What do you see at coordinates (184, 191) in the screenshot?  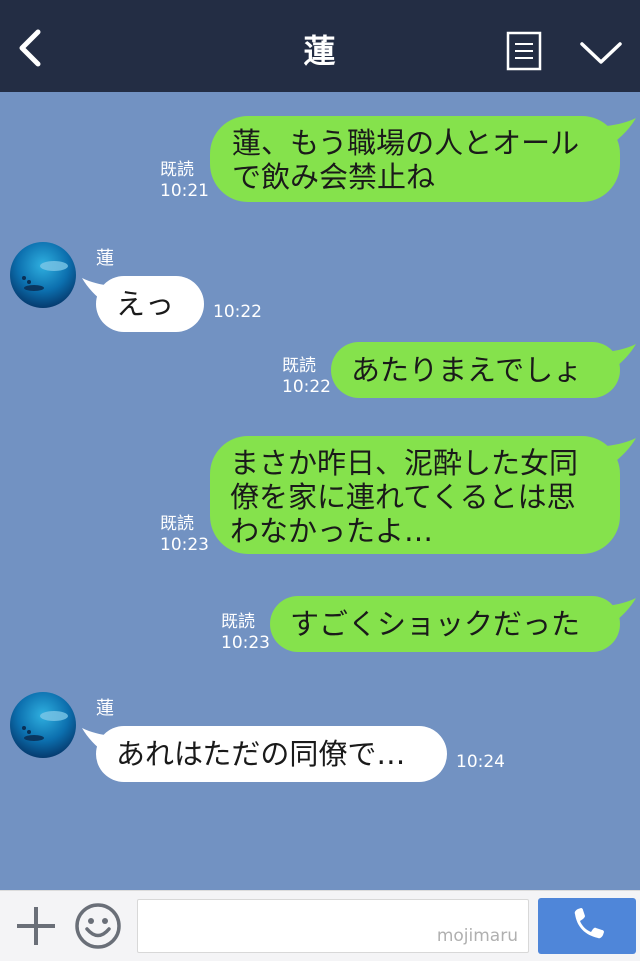 I see `message-time: 10:21` at bounding box center [184, 191].